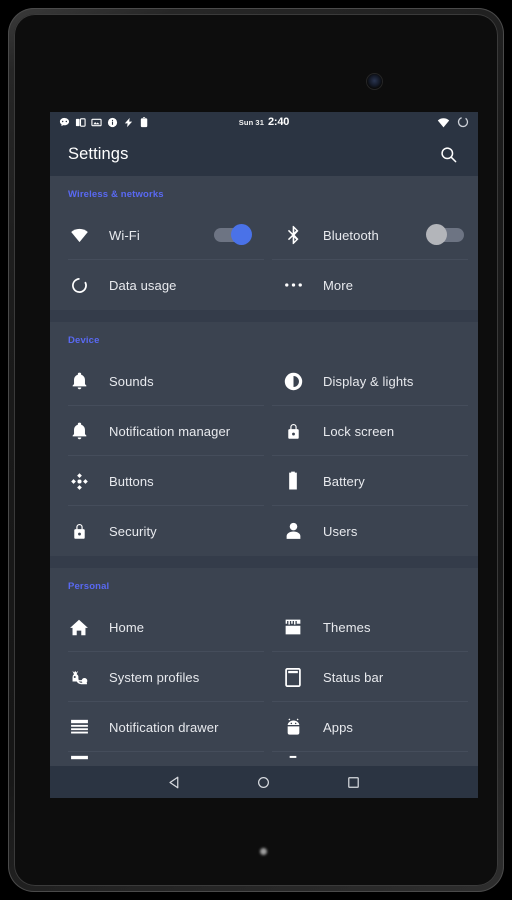 The height and width of the screenshot is (900, 512). Describe the element at coordinates (371, 727) in the screenshot. I see `settings-item-apps: Apps` at that location.